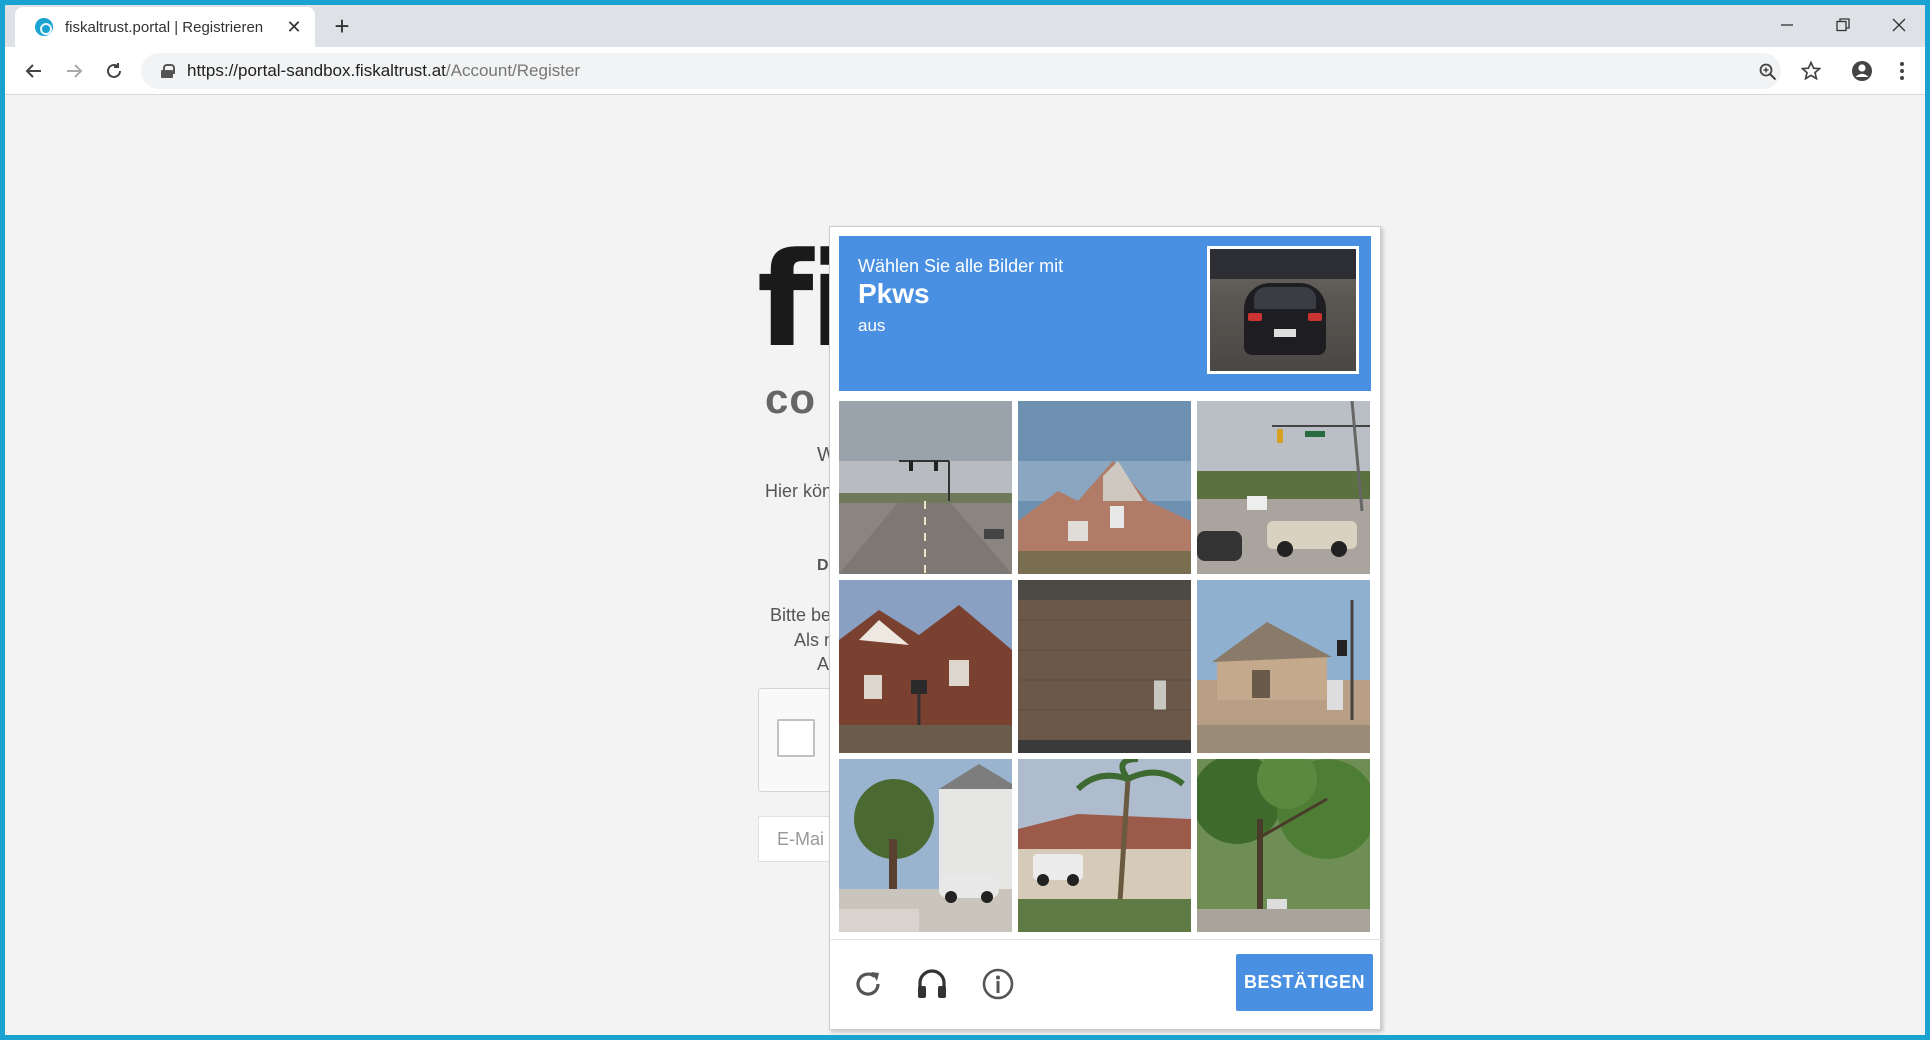 The height and width of the screenshot is (1040, 1930). I want to click on browser-tab: fiskaltrust.portal | Registrieren ✕, so click(165, 27).